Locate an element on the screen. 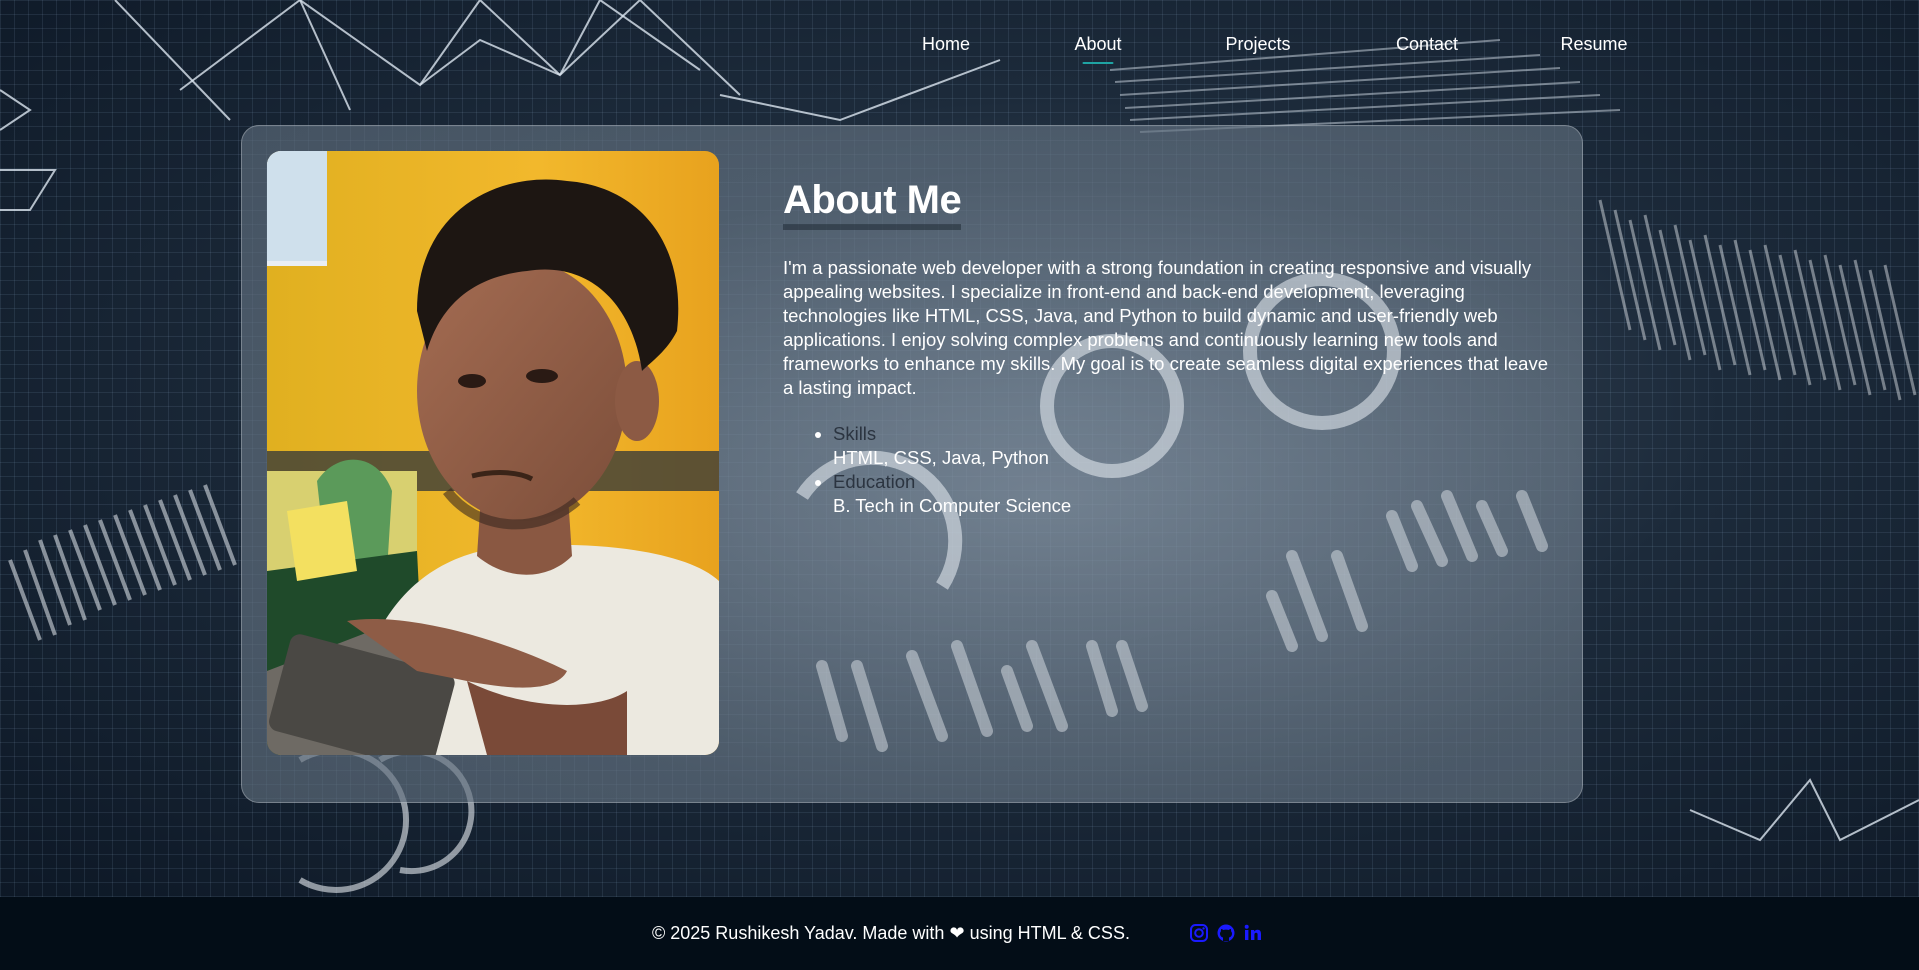 The height and width of the screenshot is (970, 1919). education-value: B. Tech in Computer Science is located at coordinates (952, 505).